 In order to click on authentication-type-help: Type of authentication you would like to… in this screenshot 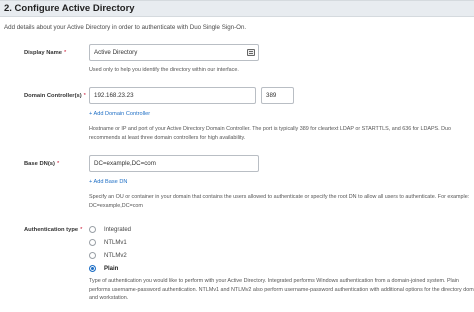, I will do `click(281, 290)`.